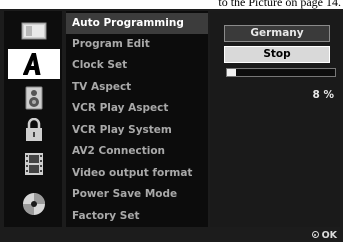 This screenshot has height=242, width=343. I want to click on category-video, so click(34, 164).